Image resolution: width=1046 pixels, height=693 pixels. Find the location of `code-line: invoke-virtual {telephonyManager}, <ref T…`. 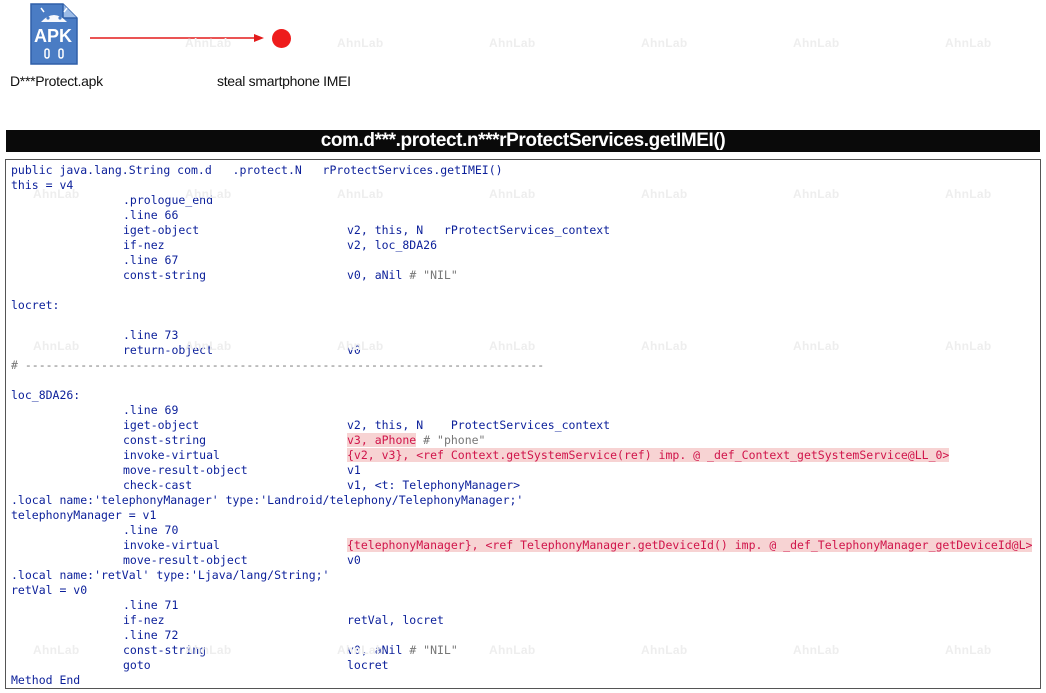

code-line: invoke-virtual {telephonyManager}, <ref T… is located at coordinates (524, 545).